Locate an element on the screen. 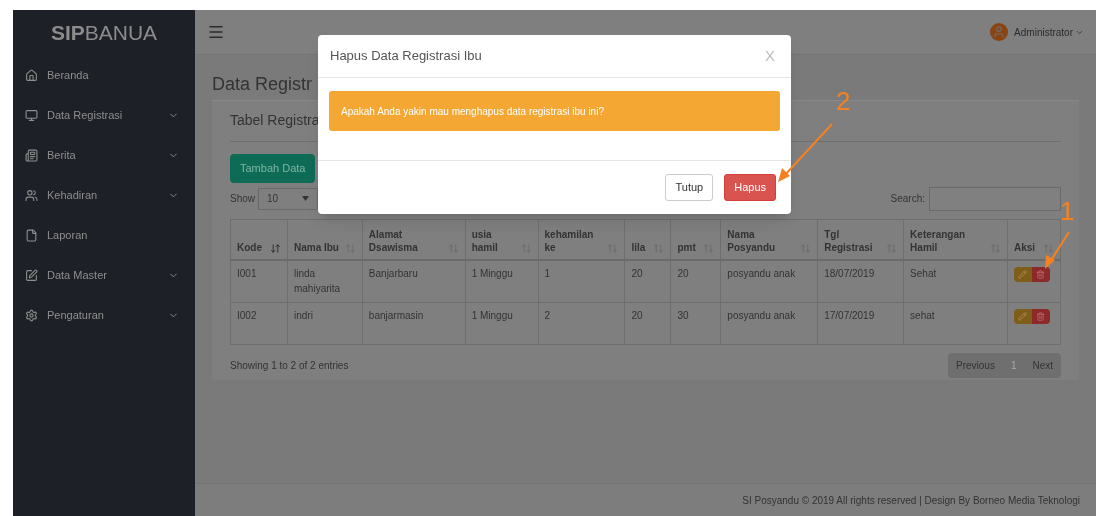 The height and width of the screenshot is (516, 1102). menu-icon is located at coordinates (216, 32).